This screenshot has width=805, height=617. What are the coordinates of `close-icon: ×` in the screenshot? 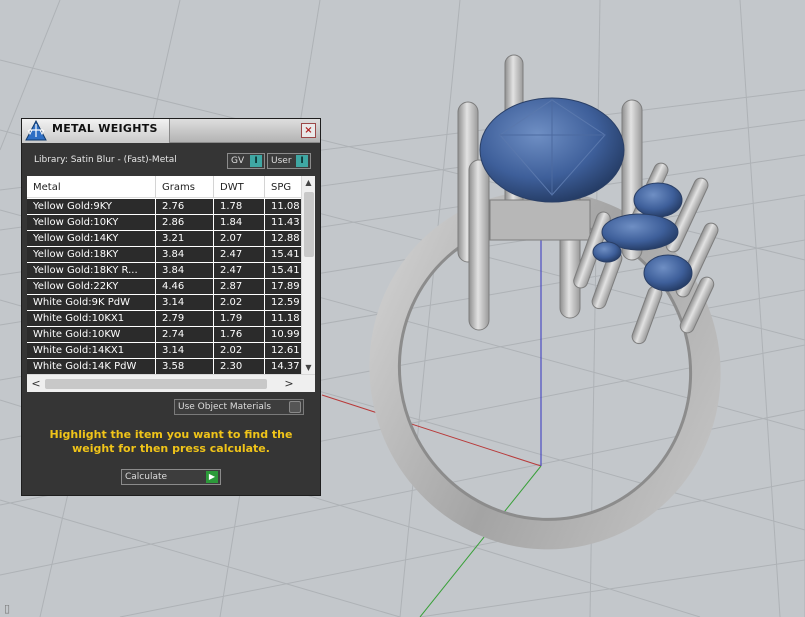 It's located at (308, 130).